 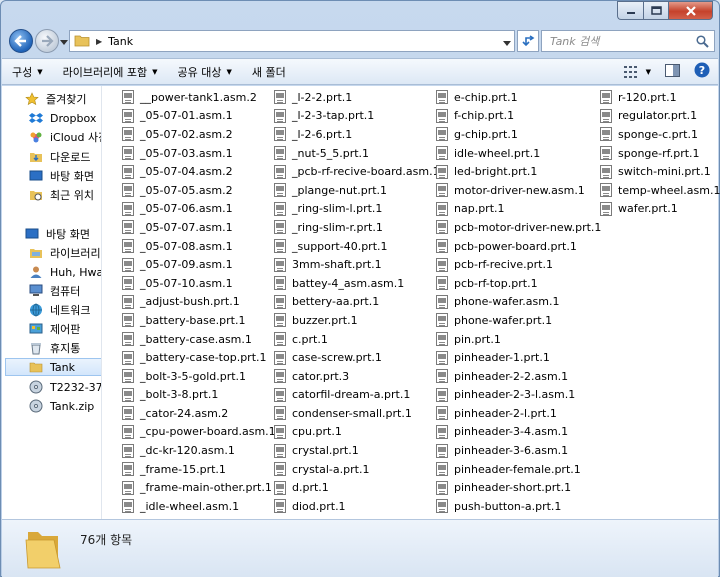 What do you see at coordinates (64, 291) in the screenshot?
I see `sidebar-item-computer: 컴퓨터` at bounding box center [64, 291].